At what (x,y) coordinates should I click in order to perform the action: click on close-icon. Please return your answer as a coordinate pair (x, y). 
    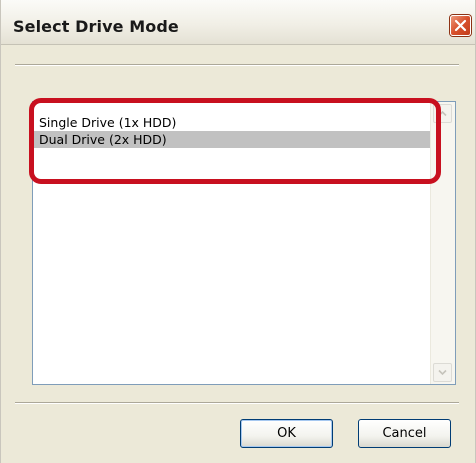
    Looking at the image, I should click on (460, 25).